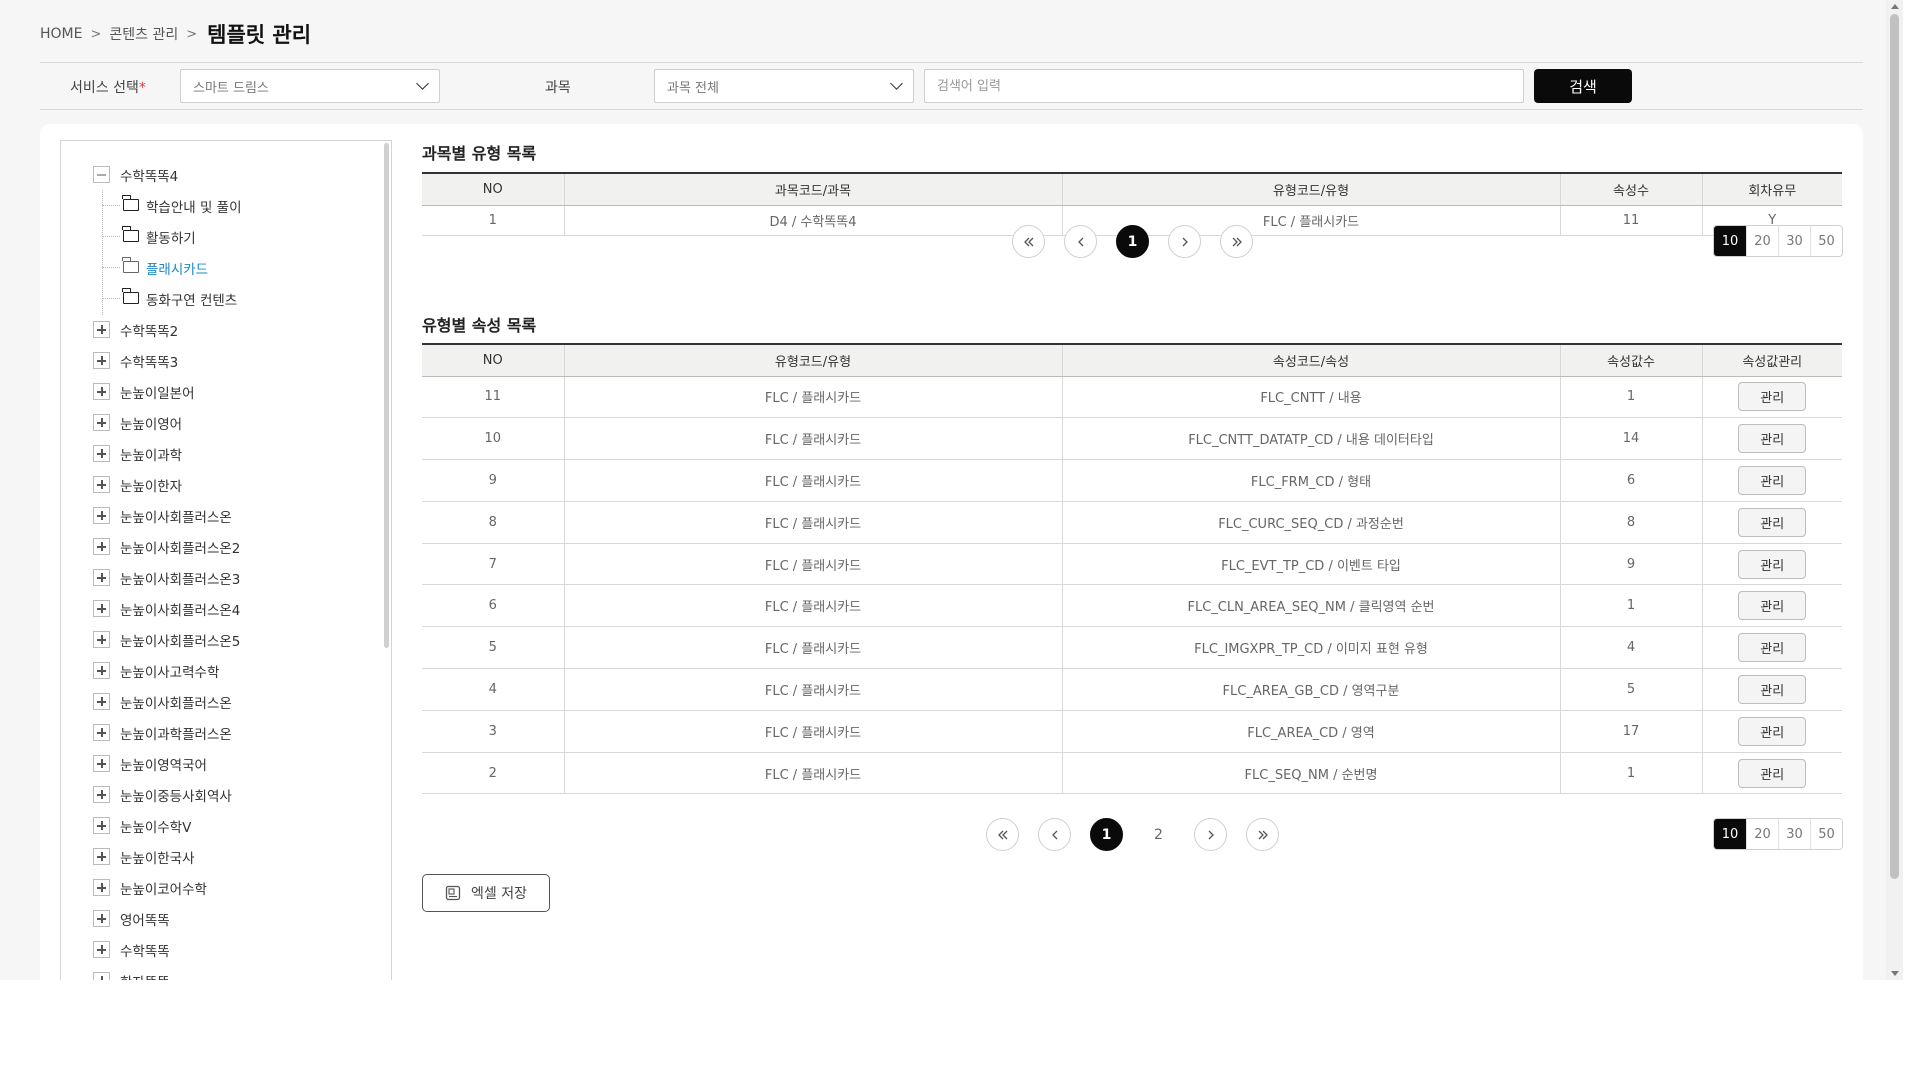 Image resolution: width=1920 pixels, height=1080 pixels. I want to click on tree-item: 눈높이영어, so click(221, 422).